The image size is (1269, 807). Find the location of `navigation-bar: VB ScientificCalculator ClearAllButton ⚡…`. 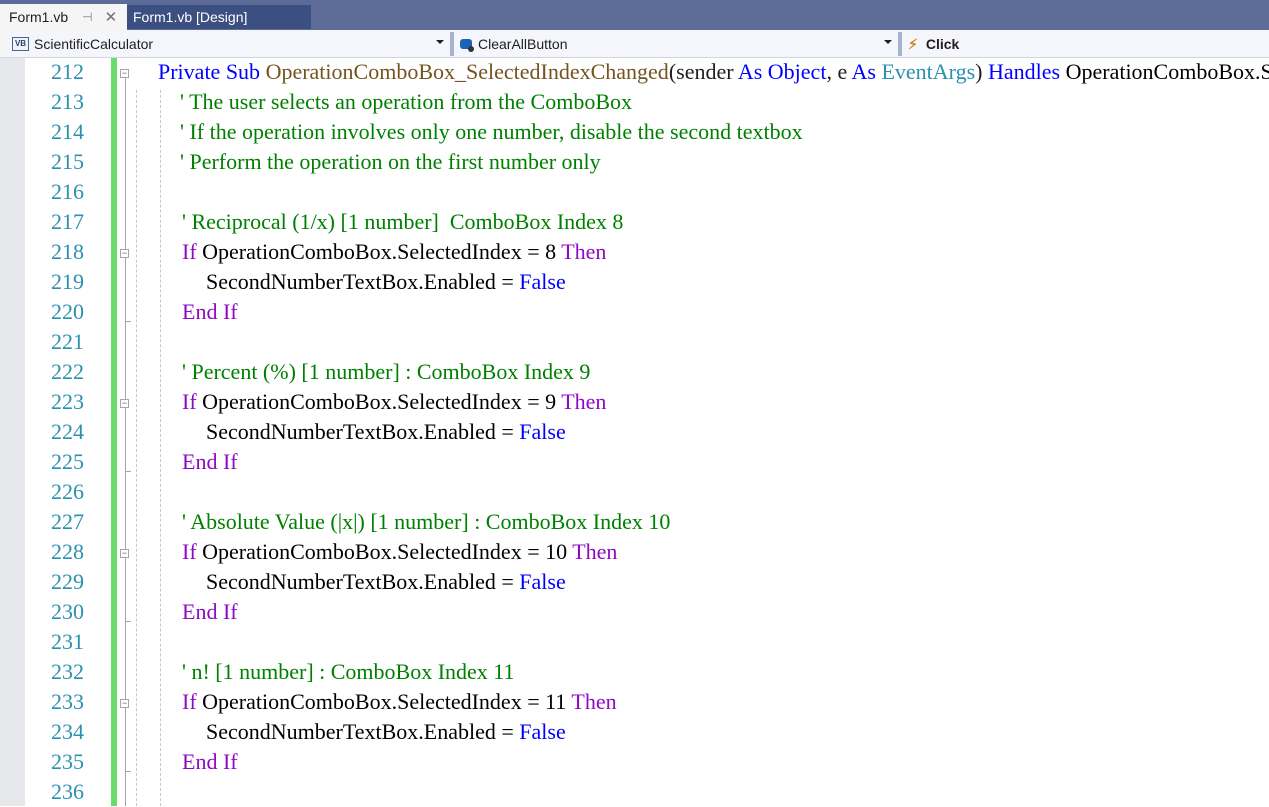

navigation-bar: VB ScientificCalculator ClearAllButton ⚡… is located at coordinates (634, 44).